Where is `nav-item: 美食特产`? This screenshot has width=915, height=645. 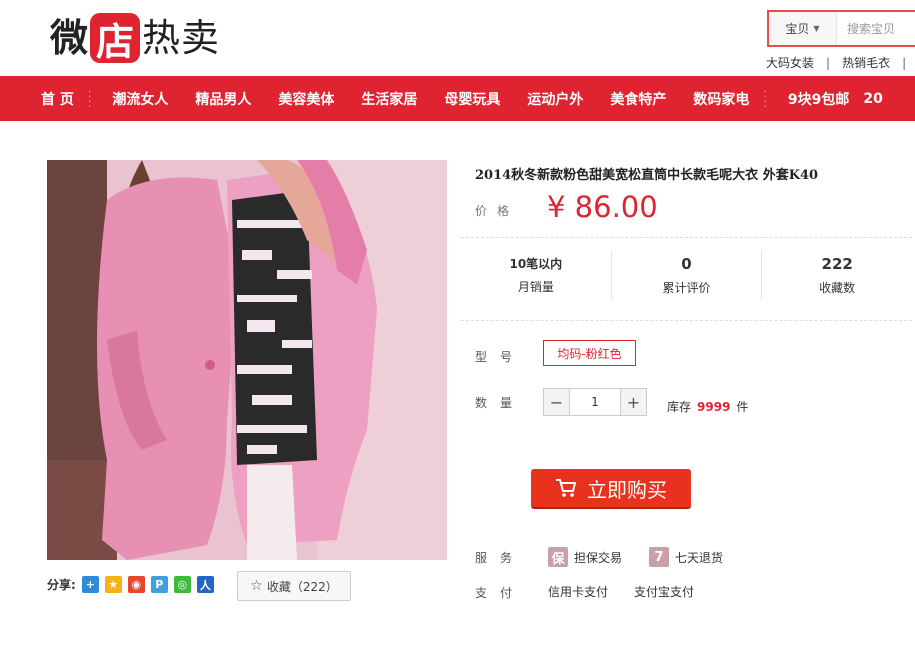 nav-item: 美食特产 is located at coordinates (638, 99).